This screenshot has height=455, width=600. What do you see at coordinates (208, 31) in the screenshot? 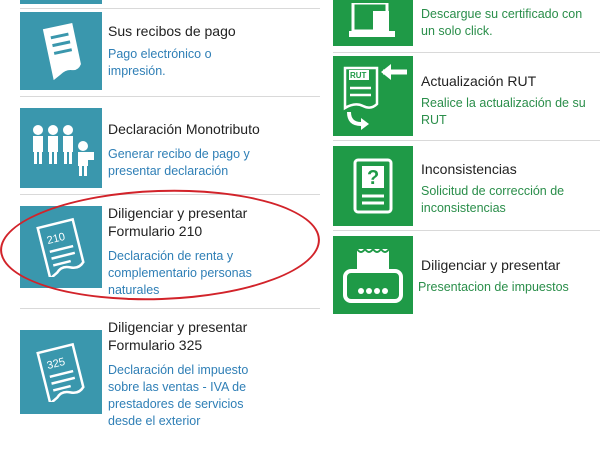
I see `recibos-title: Sus recibos de pago` at bounding box center [208, 31].